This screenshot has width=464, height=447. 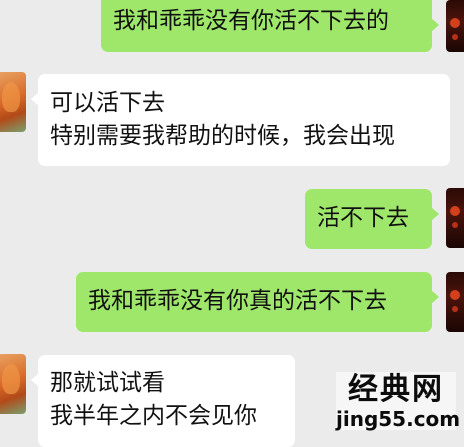 I want to click on message-text: 活不下去, so click(x=363, y=218).